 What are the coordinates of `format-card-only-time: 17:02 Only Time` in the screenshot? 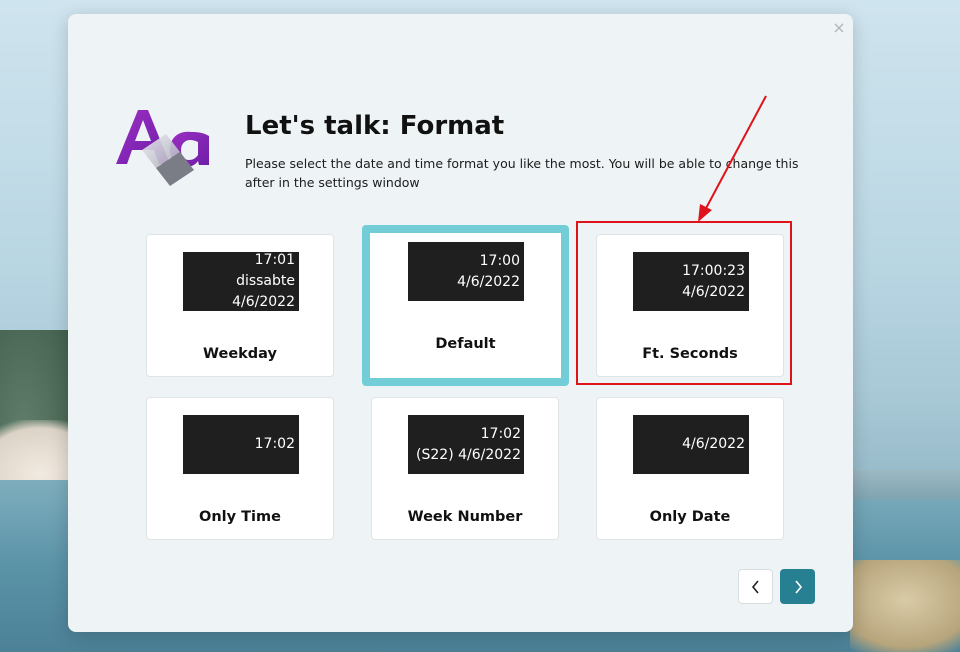 It's located at (240, 468).